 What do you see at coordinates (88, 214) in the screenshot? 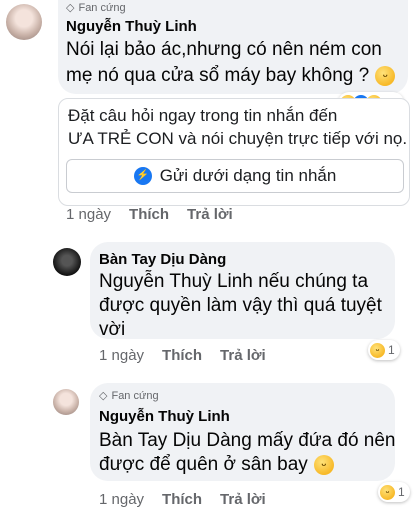
I see `comment-timestamp: 1 ngày` at bounding box center [88, 214].